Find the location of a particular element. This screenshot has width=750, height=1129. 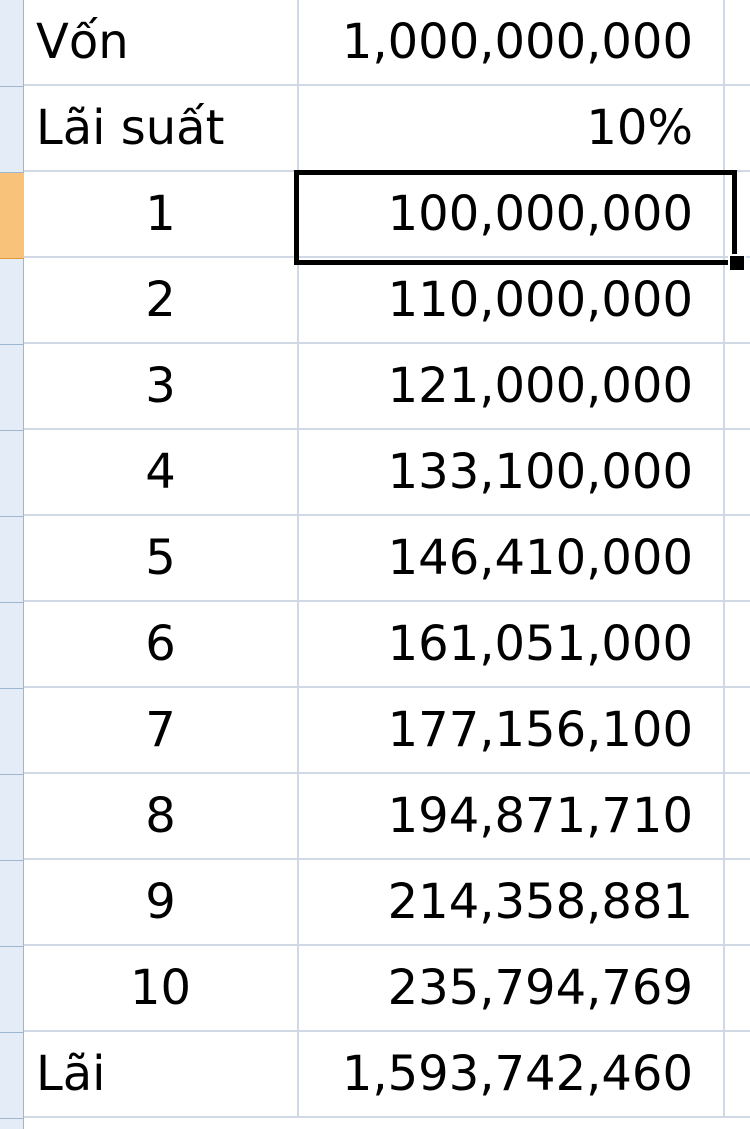

cell-label: 6 is located at coordinates (161, 644).